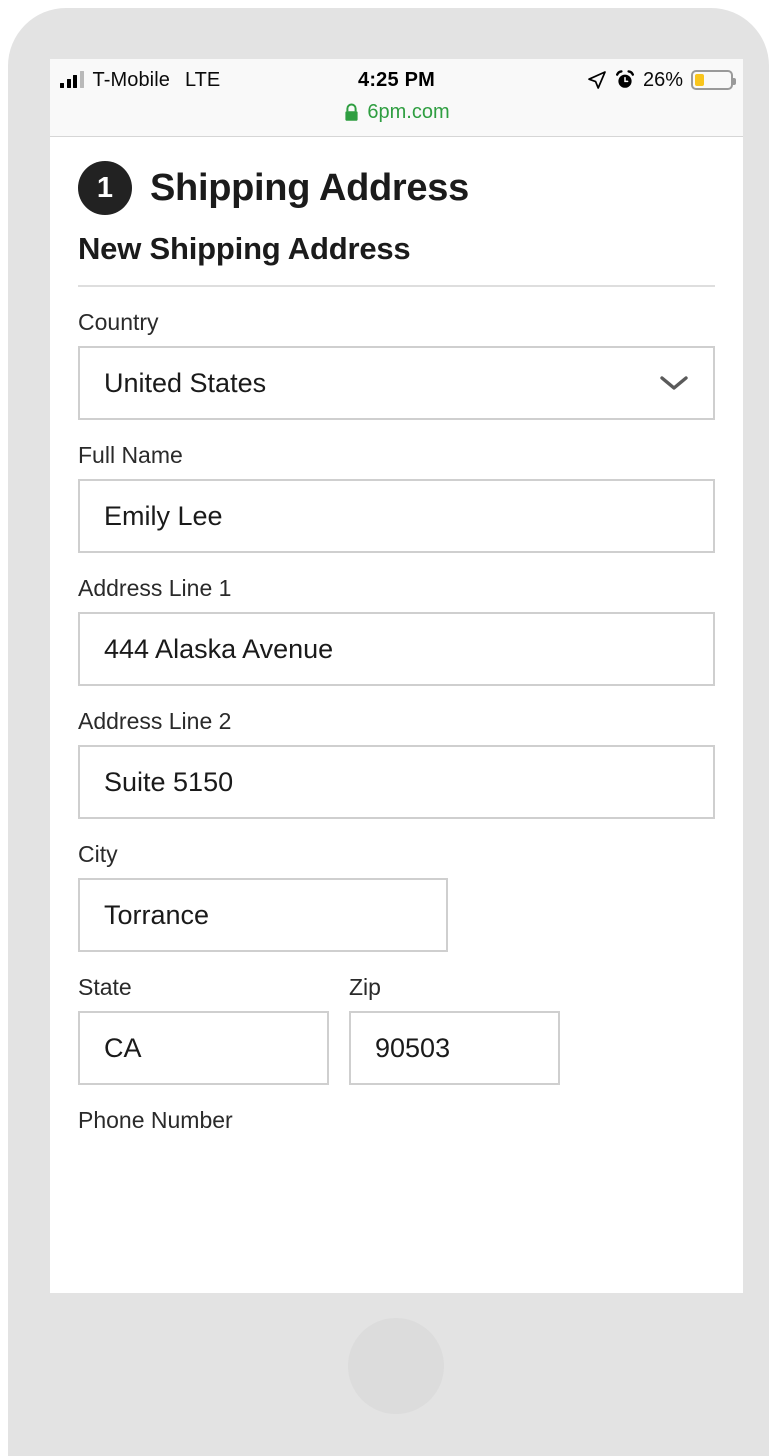 This screenshot has height=1456, width=777. What do you see at coordinates (98, 854) in the screenshot?
I see `city-label: City` at bounding box center [98, 854].